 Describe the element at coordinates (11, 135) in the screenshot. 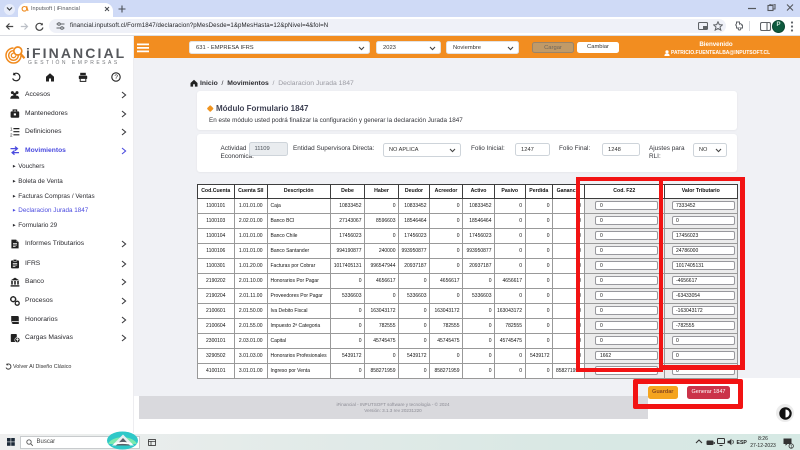

I see `svg-text: 2` at that location.